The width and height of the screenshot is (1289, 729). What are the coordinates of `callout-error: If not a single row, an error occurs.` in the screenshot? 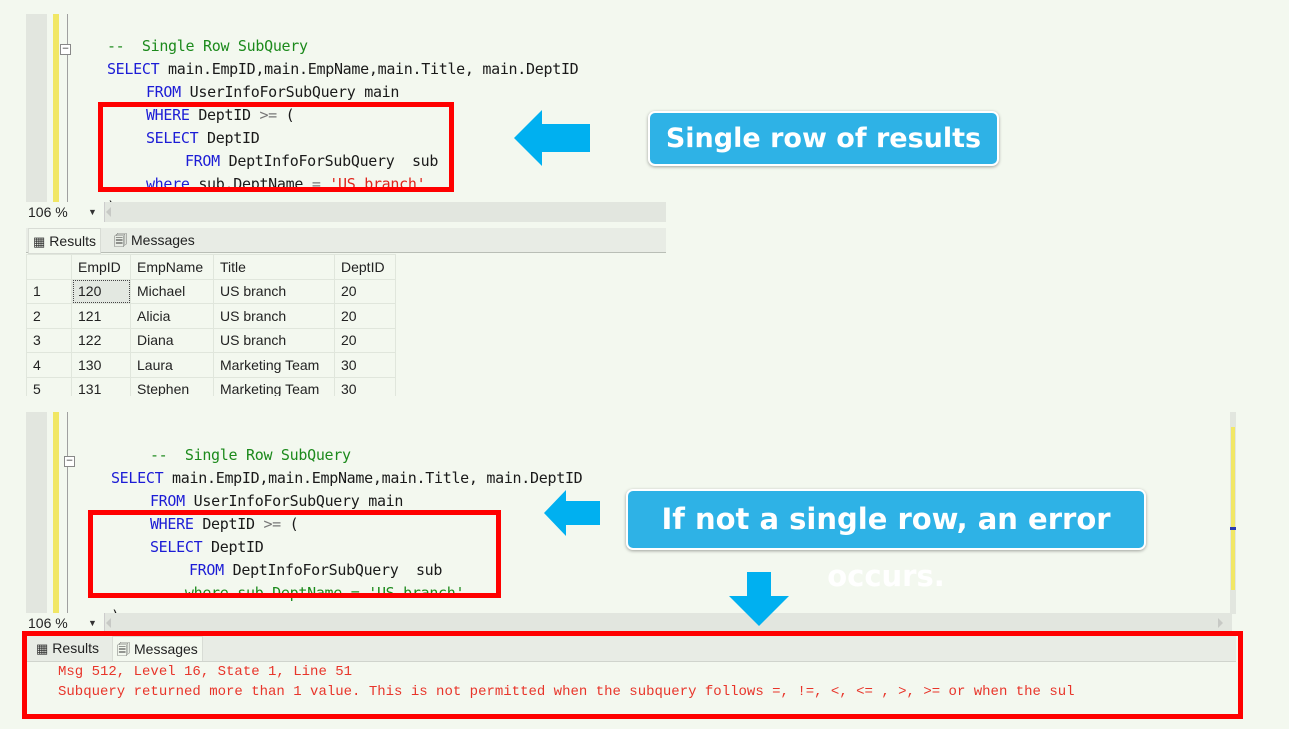 It's located at (886, 541).